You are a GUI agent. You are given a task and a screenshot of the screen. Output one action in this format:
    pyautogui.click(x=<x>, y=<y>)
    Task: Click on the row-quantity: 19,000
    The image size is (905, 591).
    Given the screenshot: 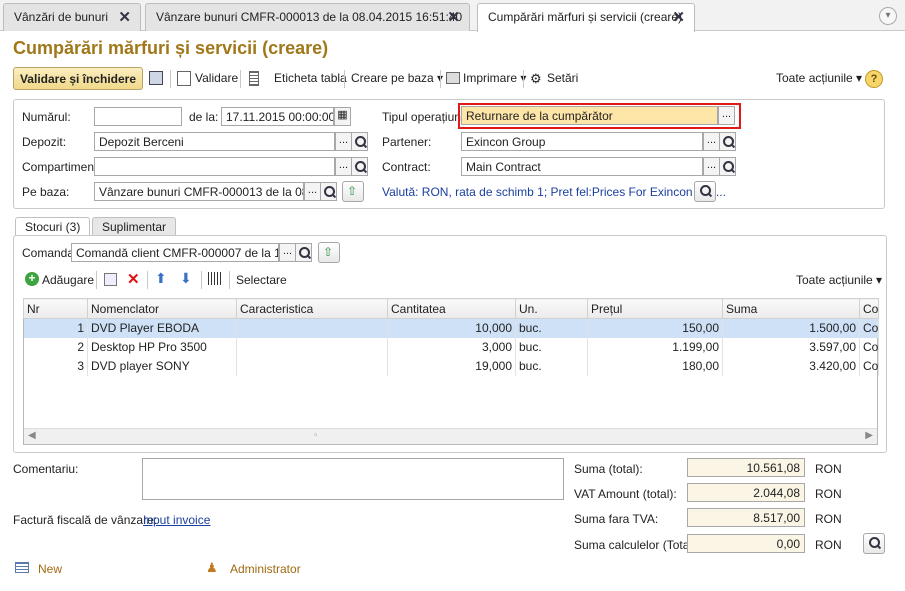 What is the action you would take?
    pyautogui.click(x=451, y=366)
    